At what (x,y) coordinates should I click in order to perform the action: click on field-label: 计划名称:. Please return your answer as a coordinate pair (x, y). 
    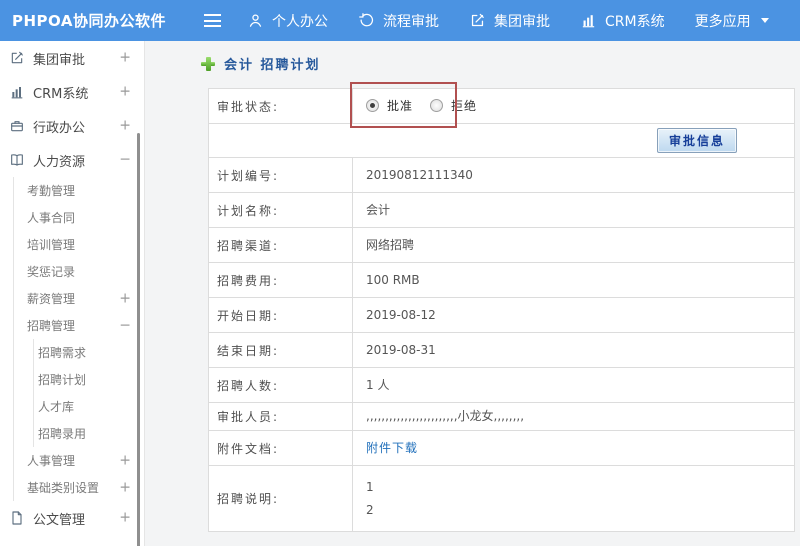
    Looking at the image, I should click on (281, 210).